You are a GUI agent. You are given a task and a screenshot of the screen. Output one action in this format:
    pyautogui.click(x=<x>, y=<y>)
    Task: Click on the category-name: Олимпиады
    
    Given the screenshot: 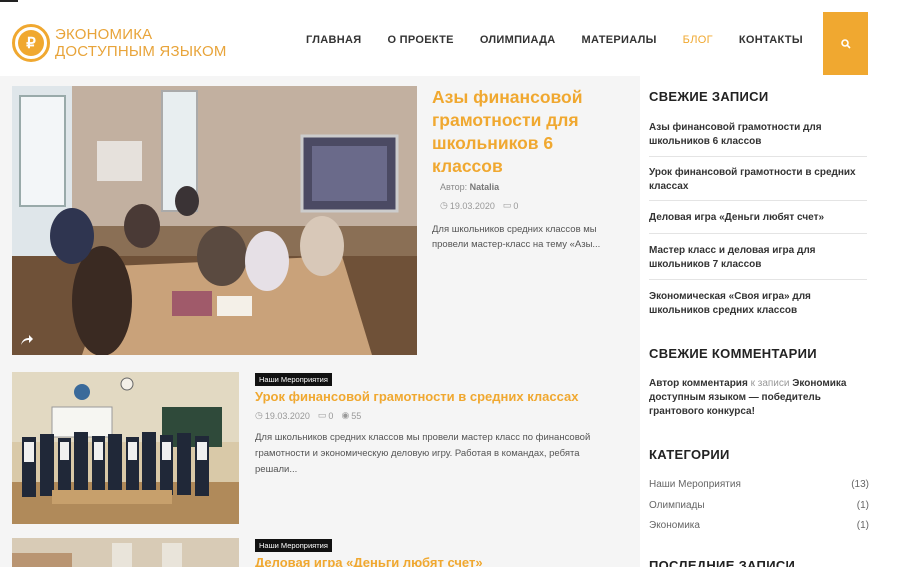 What is the action you would take?
    pyautogui.click(x=677, y=505)
    